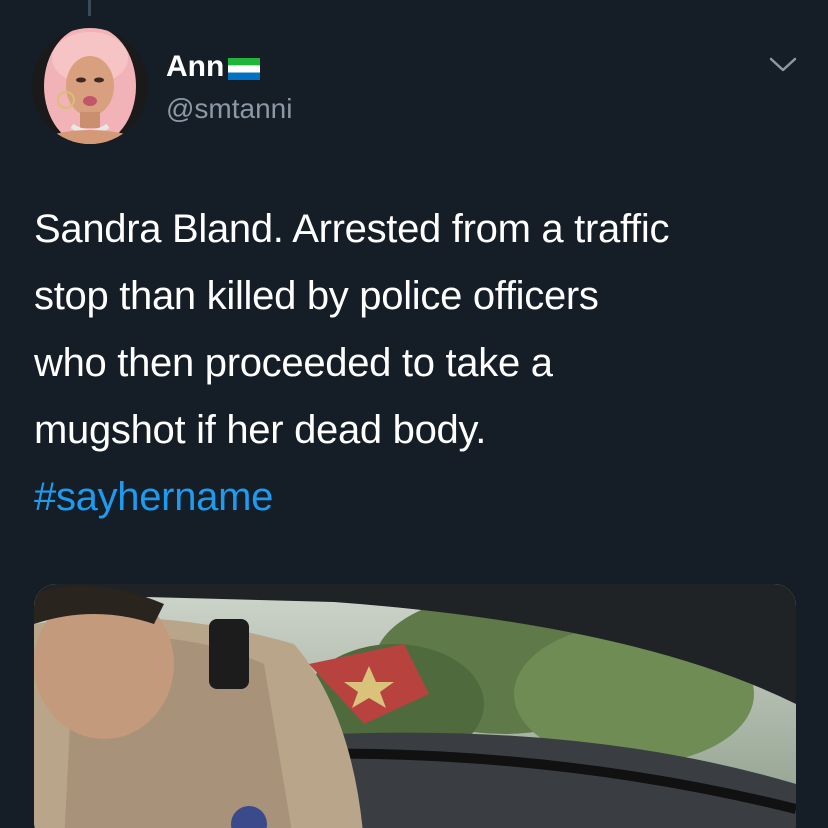 The image size is (828, 828). What do you see at coordinates (229, 109) in the screenshot?
I see `user-handle: @smtanni` at bounding box center [229, 109].